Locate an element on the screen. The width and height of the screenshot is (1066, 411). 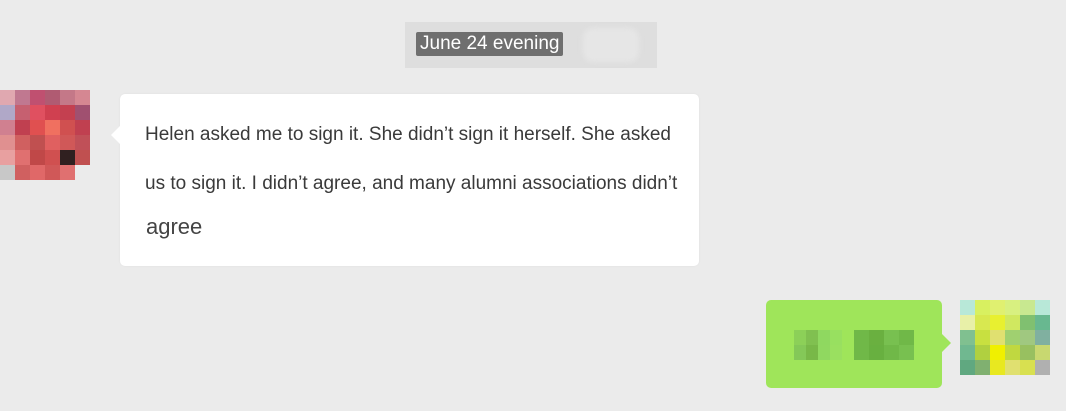
timestamp-container: June 24 evening is located at coordinates (531, 45).